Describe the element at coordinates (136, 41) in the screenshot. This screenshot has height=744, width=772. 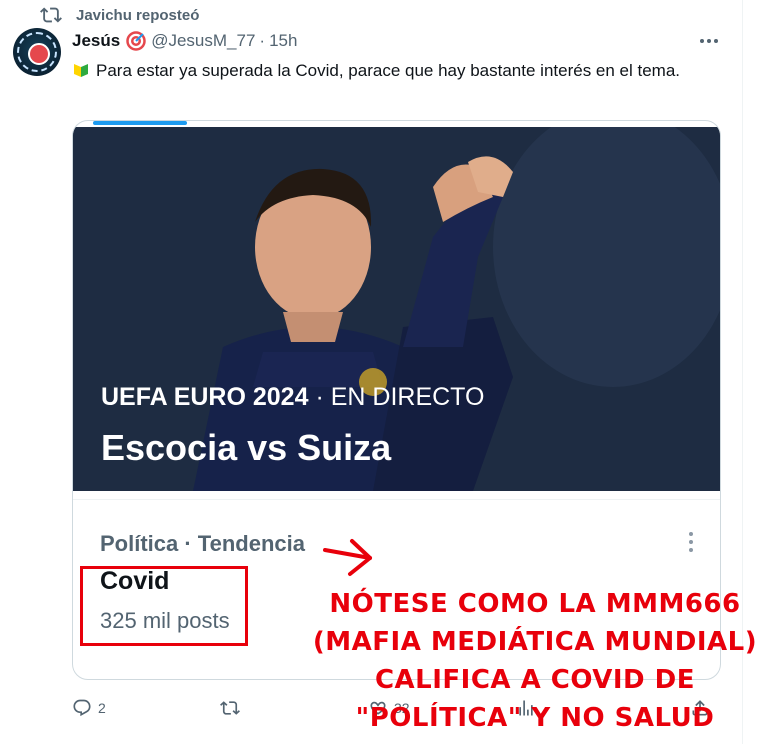
I see `target-icon` at that location.